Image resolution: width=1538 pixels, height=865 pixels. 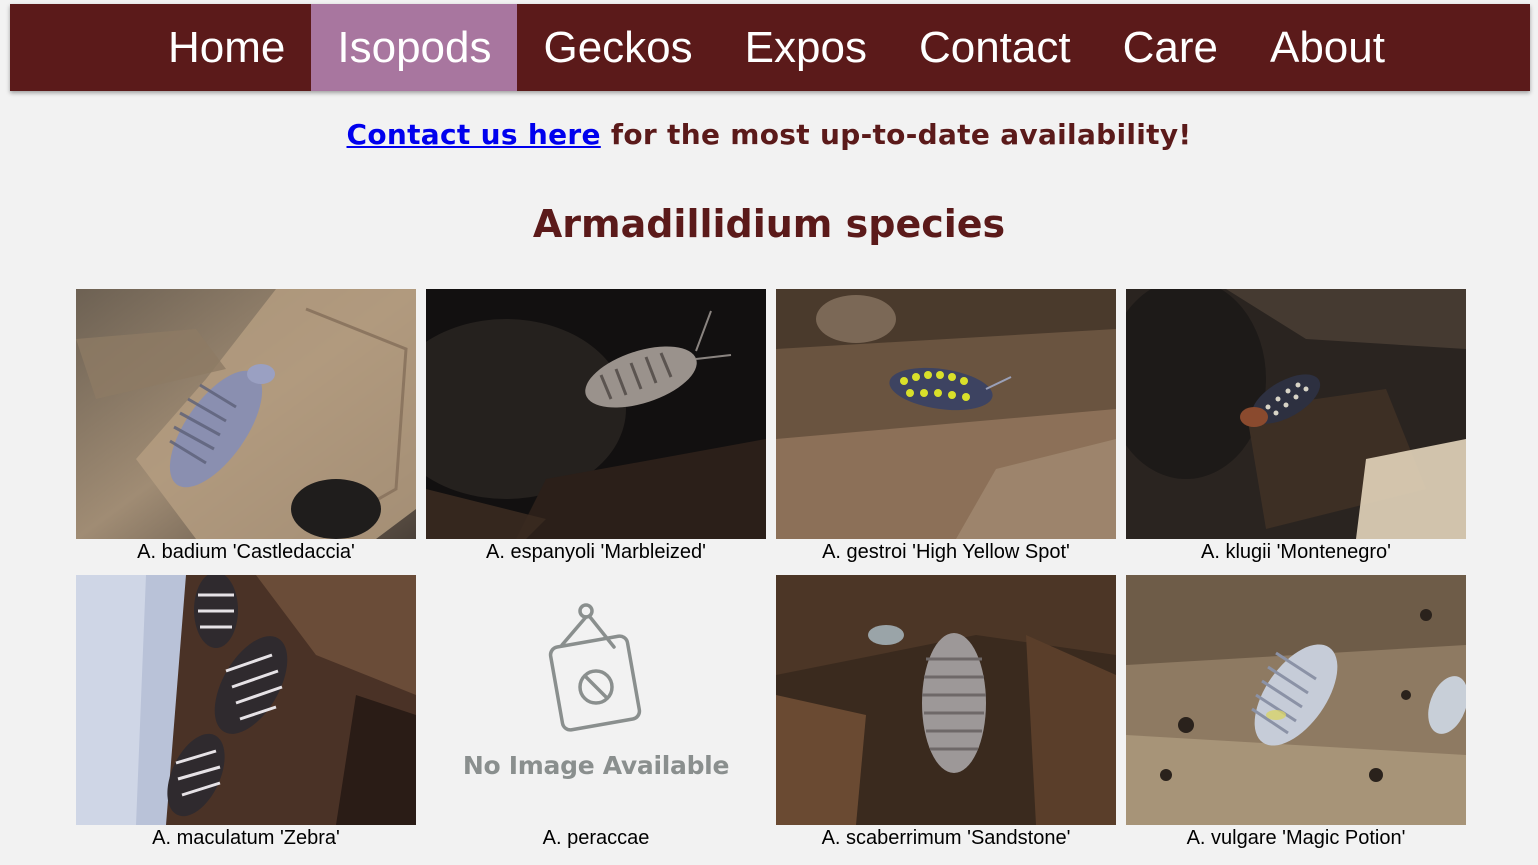 I want to click on species-photo-maculatum, so click(x=246, y=700).